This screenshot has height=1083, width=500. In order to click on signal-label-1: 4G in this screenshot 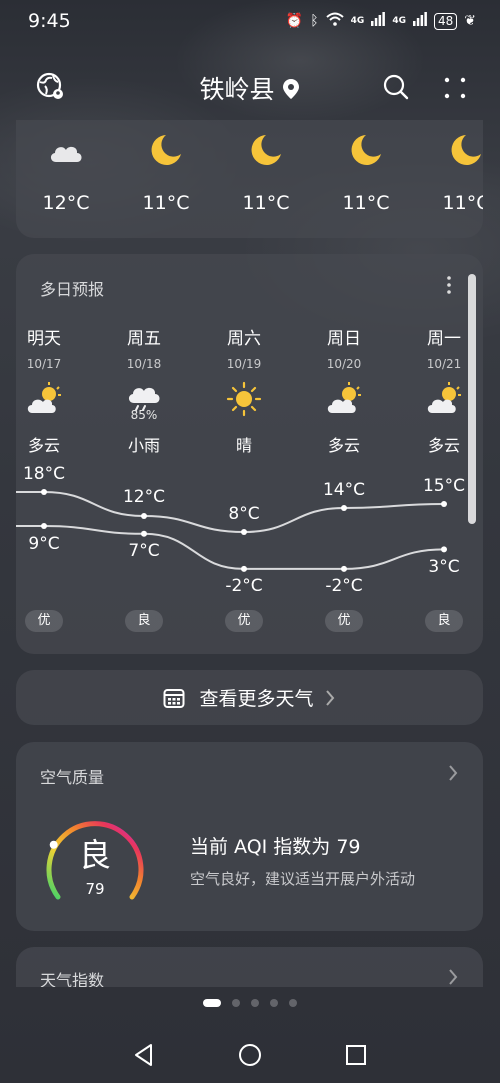, I will do `click(357, 21)`.